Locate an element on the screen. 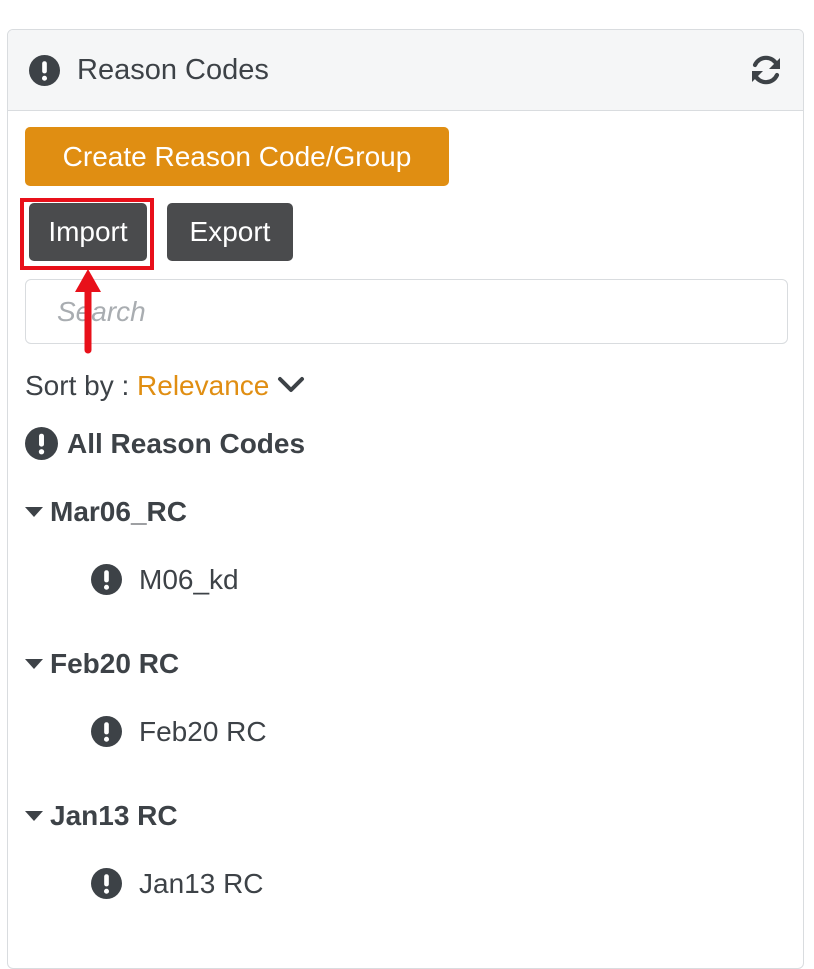 The width and height of the screenshot is (814, 969). reason-code-item: Feb20 RC is located at coordinates (405, 732).